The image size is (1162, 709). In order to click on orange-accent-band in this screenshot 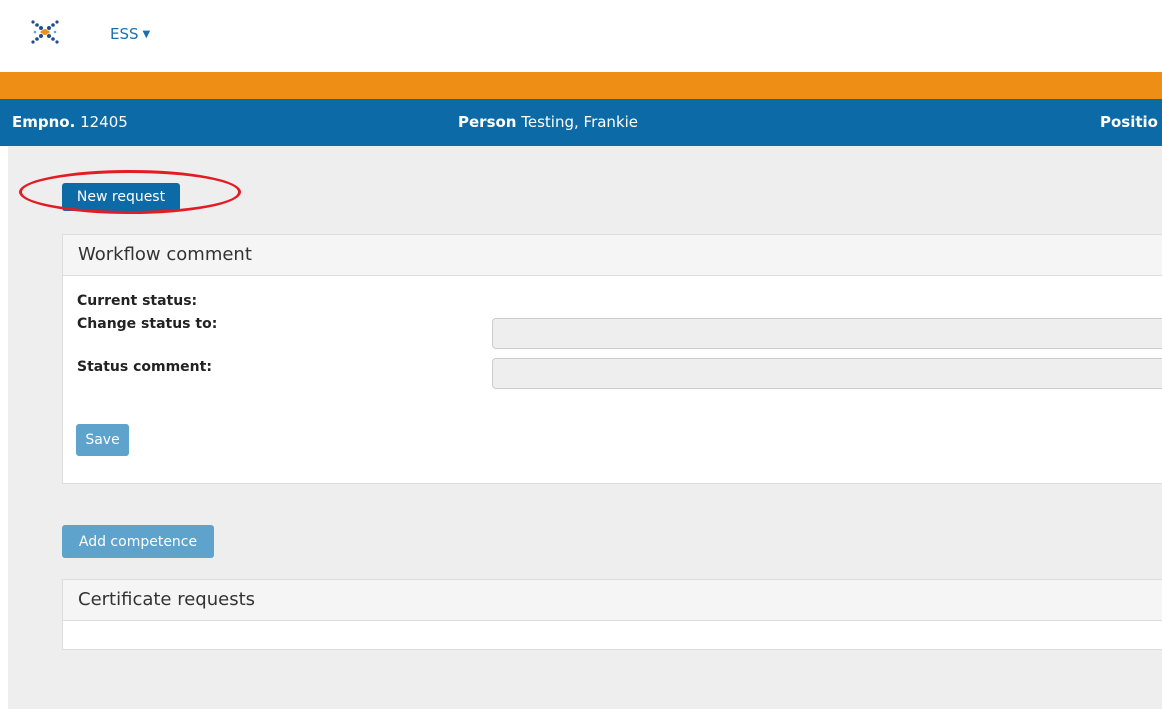, I will do `click(581, 85)`.